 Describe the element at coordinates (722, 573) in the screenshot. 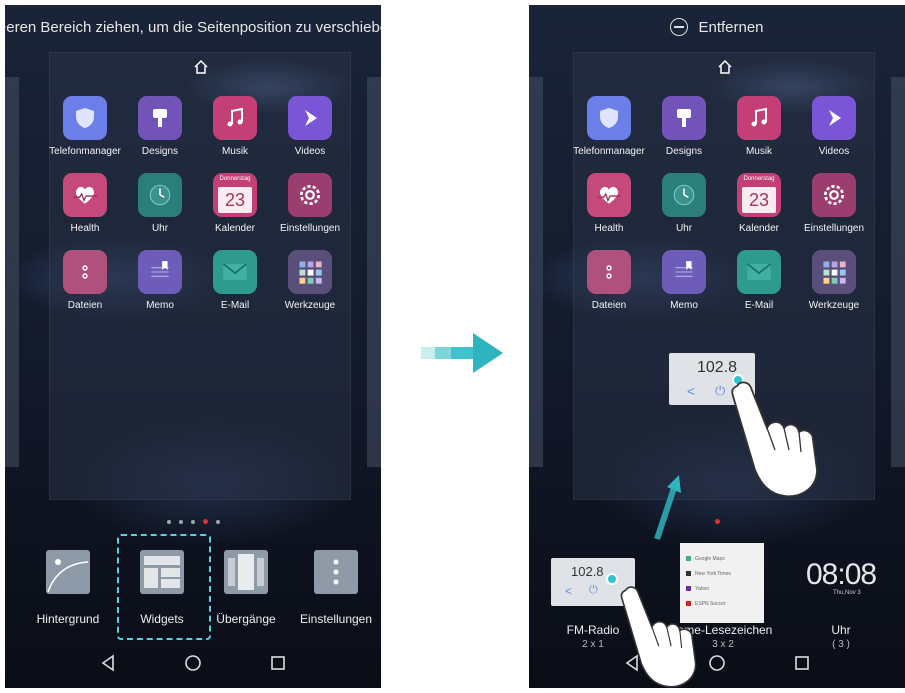

I see `bookmark-row: New York Times` at that location.